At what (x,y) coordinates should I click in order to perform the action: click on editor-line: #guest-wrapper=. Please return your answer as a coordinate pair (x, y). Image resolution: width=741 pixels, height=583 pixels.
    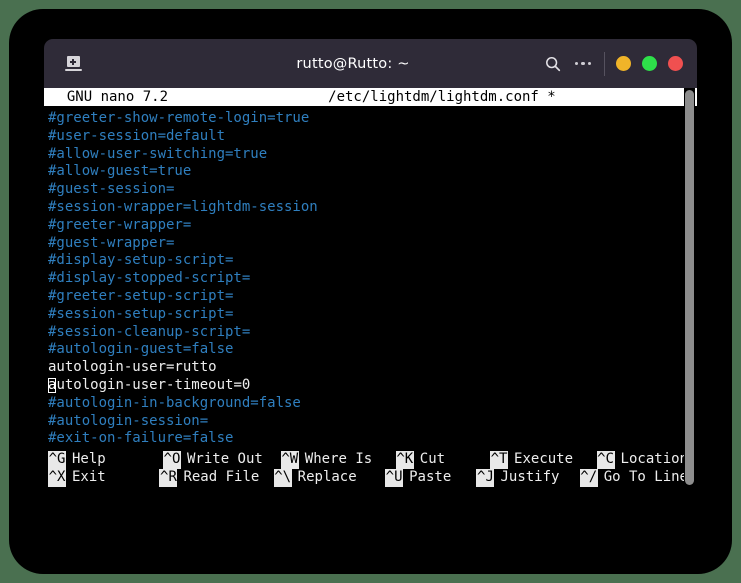
    Looking at the image, I should click on (111, 242).